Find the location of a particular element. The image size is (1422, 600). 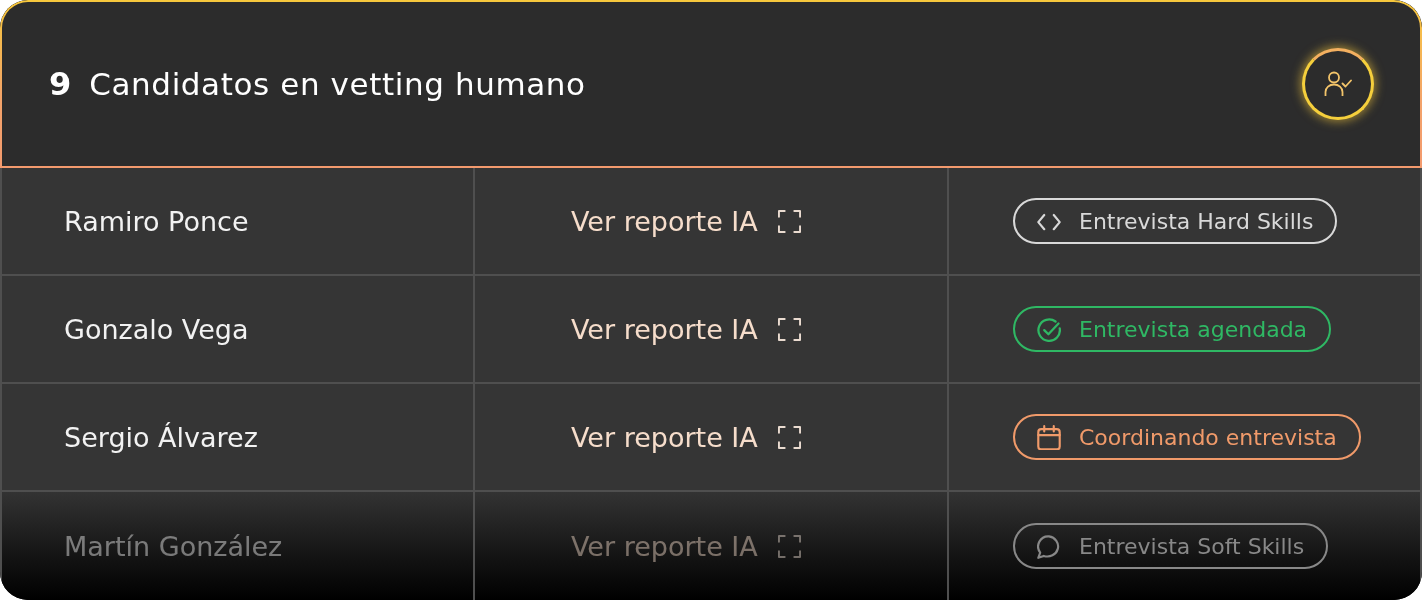

candidate-name: Martín González is located at coordinates (173, 546).